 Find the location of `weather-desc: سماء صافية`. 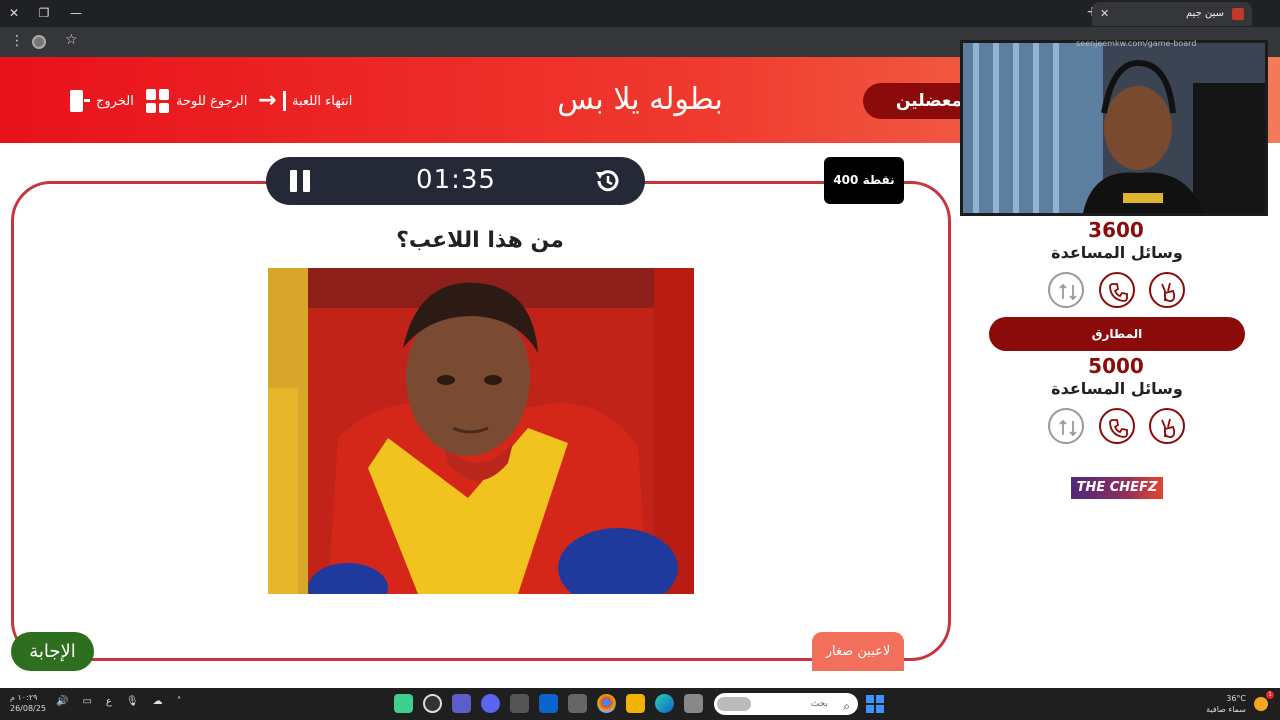

weather-desc: سماء صافية is located at coordinates (1226, 709).